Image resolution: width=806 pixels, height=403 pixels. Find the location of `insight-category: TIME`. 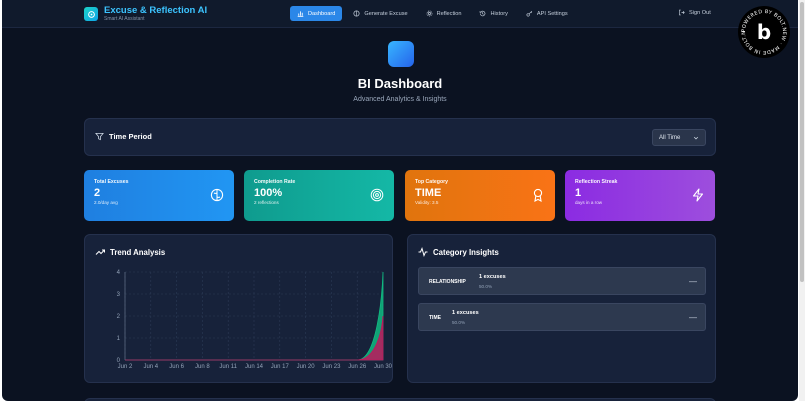

insight-category: TIME is located at coordinates (435, 318).